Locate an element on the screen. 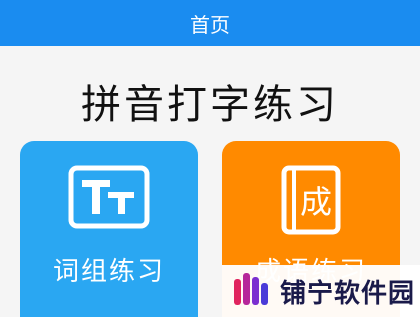 This screenshot has width=420, height=317. phrase-practice-label: 词组练习 is located at coordinates (108, 272).